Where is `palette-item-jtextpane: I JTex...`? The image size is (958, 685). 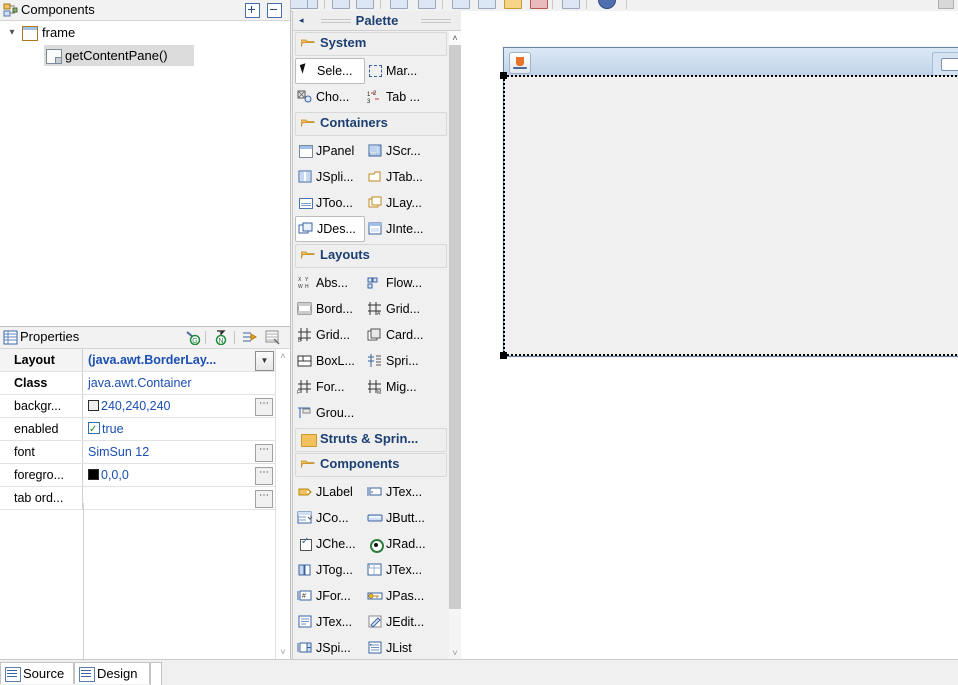 palette-item-jtextpane: I JTex... is located at coordinates (400, 570).